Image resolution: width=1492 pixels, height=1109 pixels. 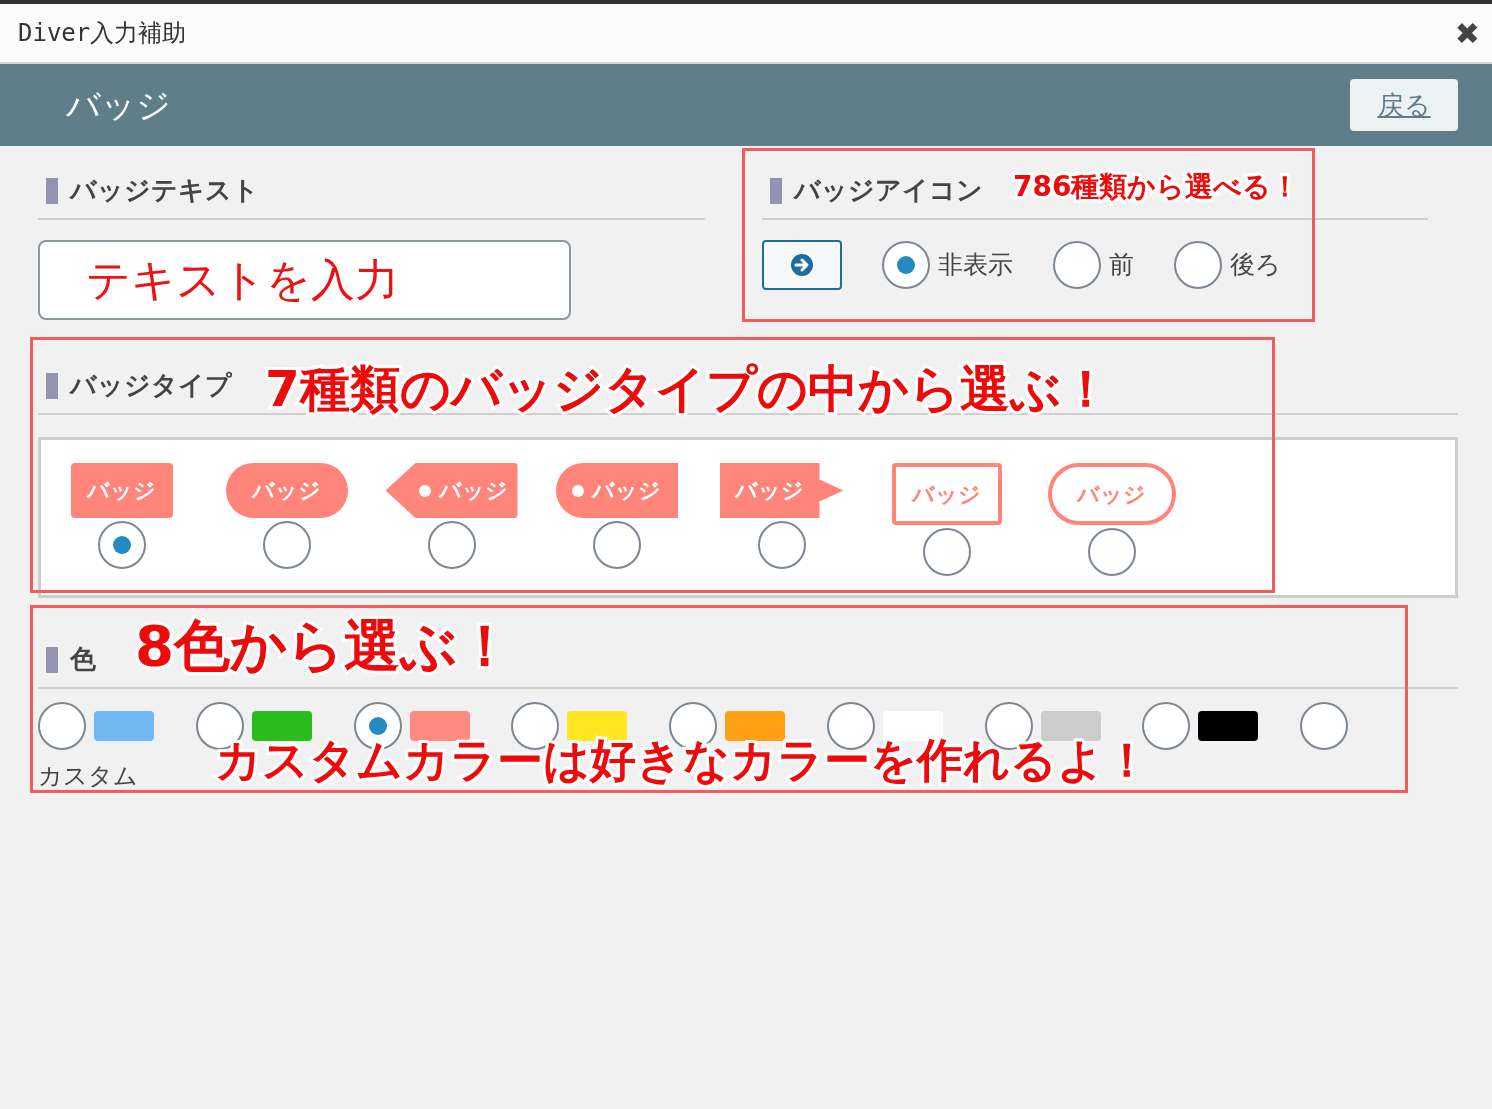 I want to click on text-input-field: テキストを入力, so click(x=304, y=280).